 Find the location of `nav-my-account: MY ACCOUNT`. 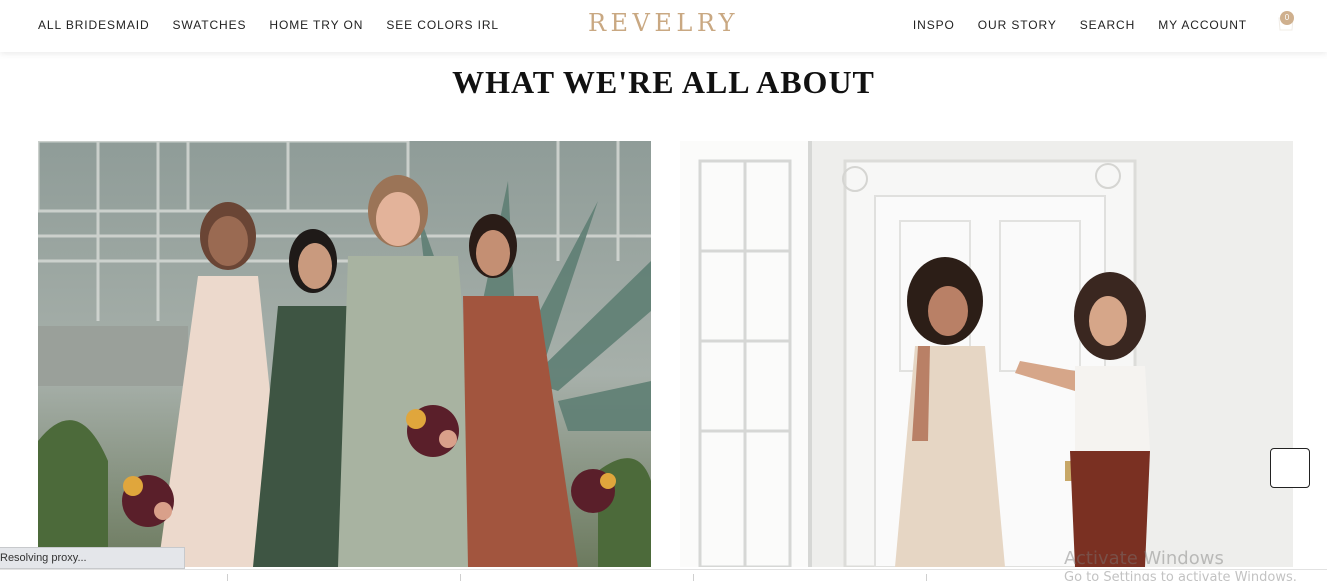

nav-my-account: MY ACCOUNT is located at coordinates (1202, 25).